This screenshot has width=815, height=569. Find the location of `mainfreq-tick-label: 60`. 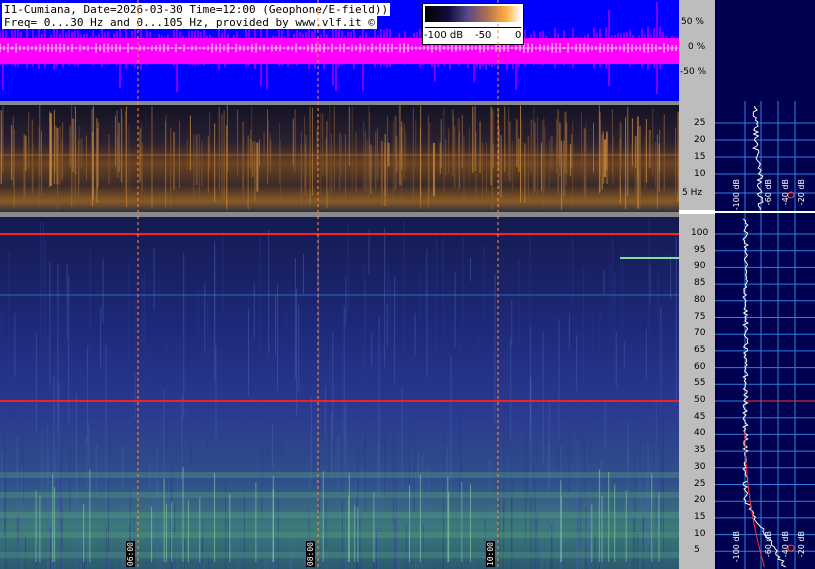

mainfreq-tick-label: 60 is located at coordinates (700, 366).